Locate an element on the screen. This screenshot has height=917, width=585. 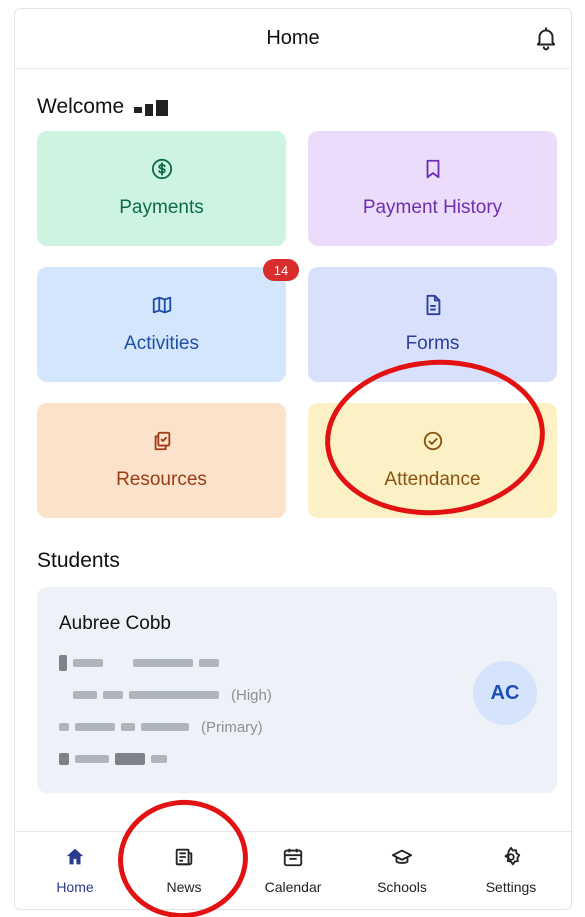
activities-tile: Activities is located at coordinates (161, 324).